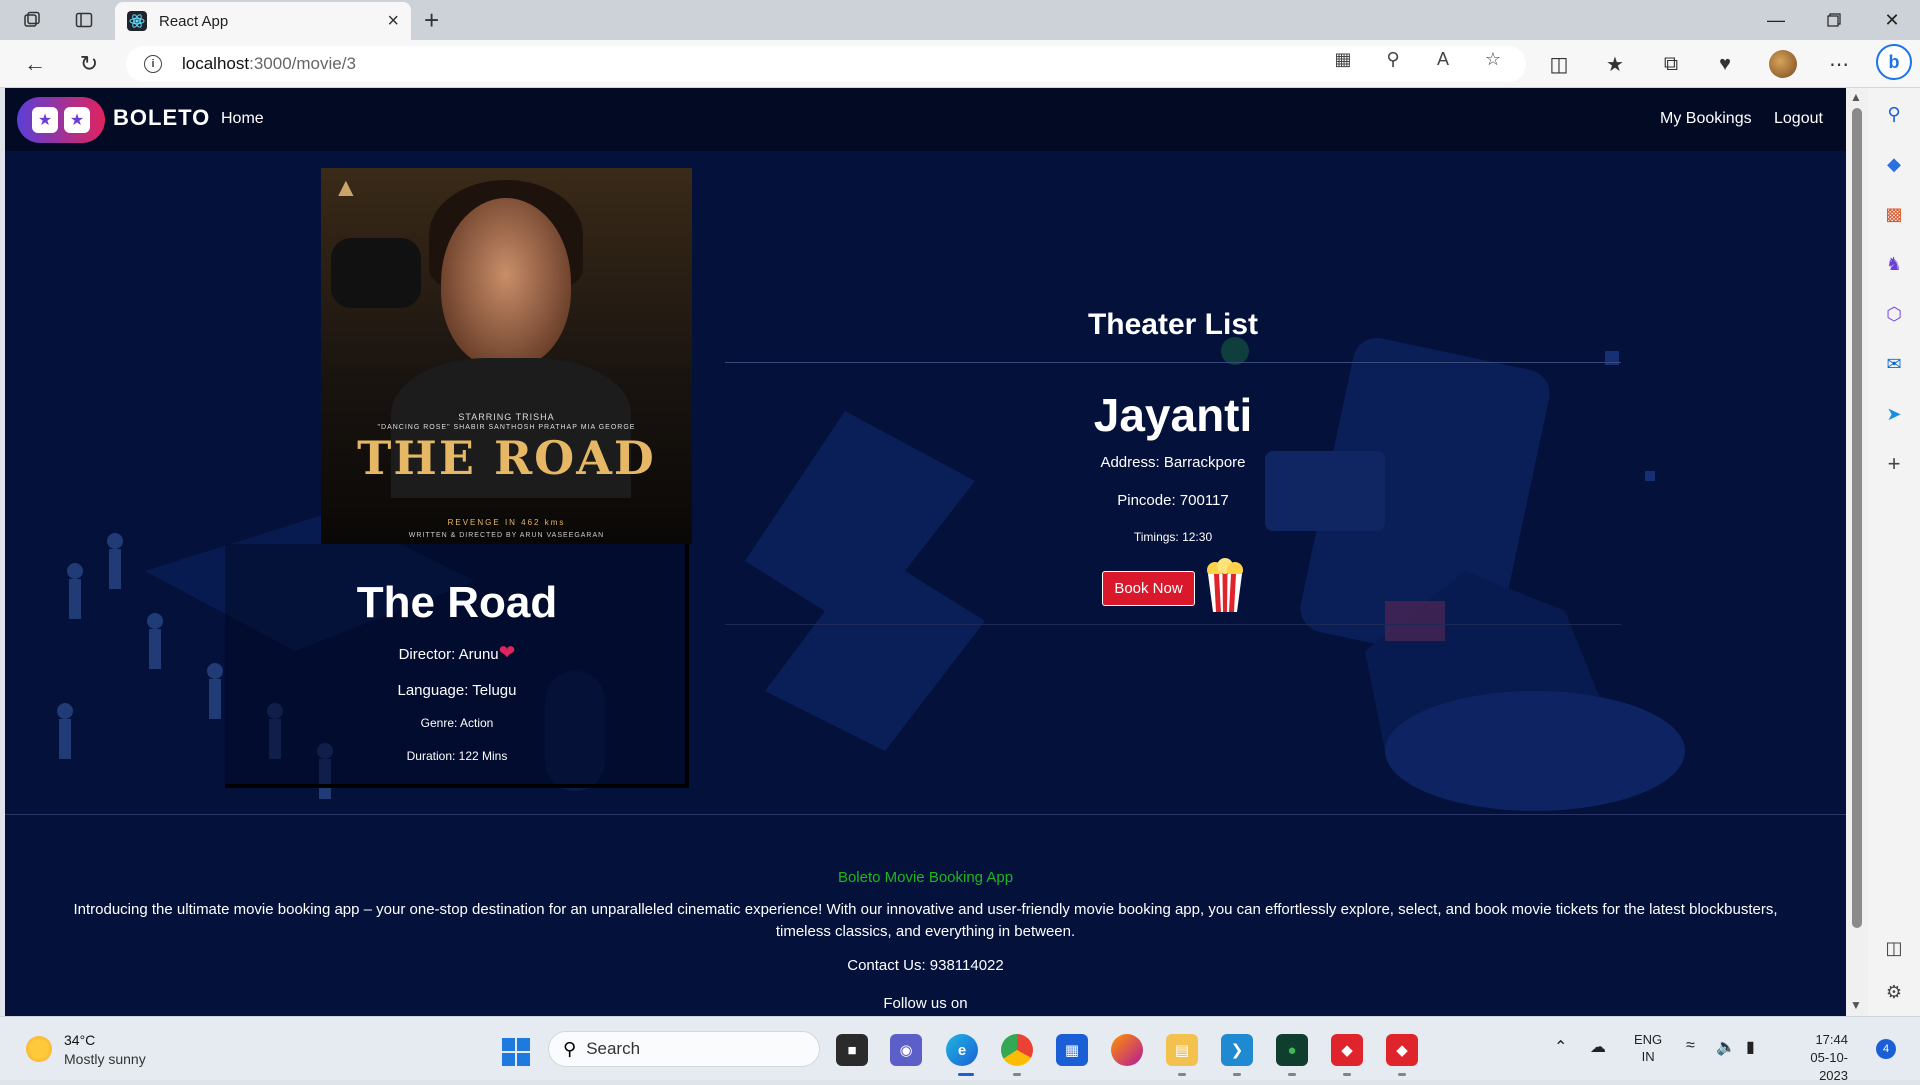 This screenshot has width=1920, height=1085. Describe the element at coordinates (448, 654) in the screenshot. I see `movie-director-text: Director: Arunu` at that location.